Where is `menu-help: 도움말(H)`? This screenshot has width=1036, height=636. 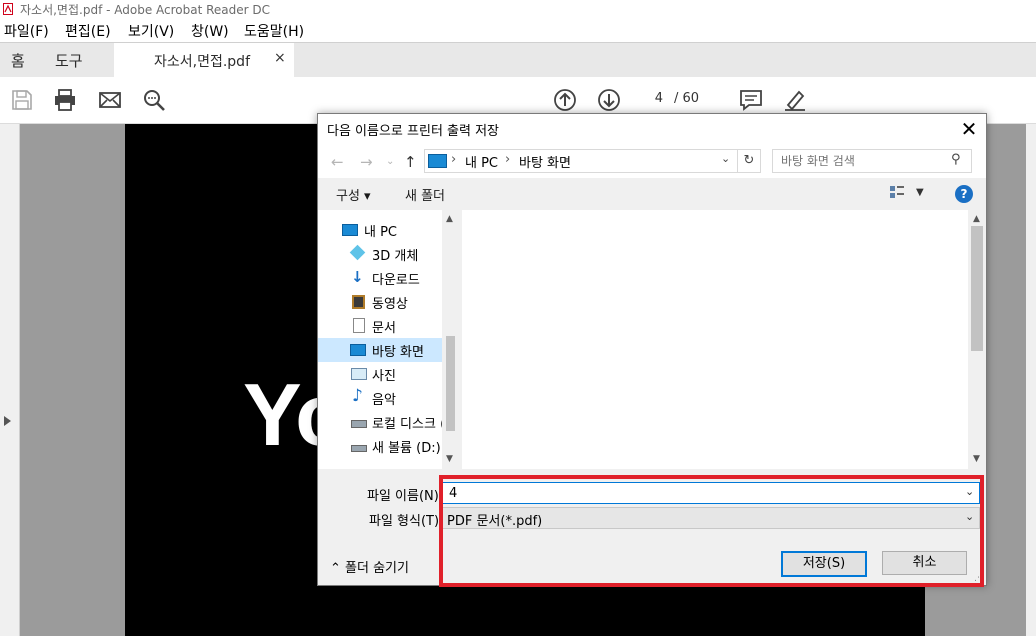 menu-help: 도움말(H) is located at coordinates (274, 31).